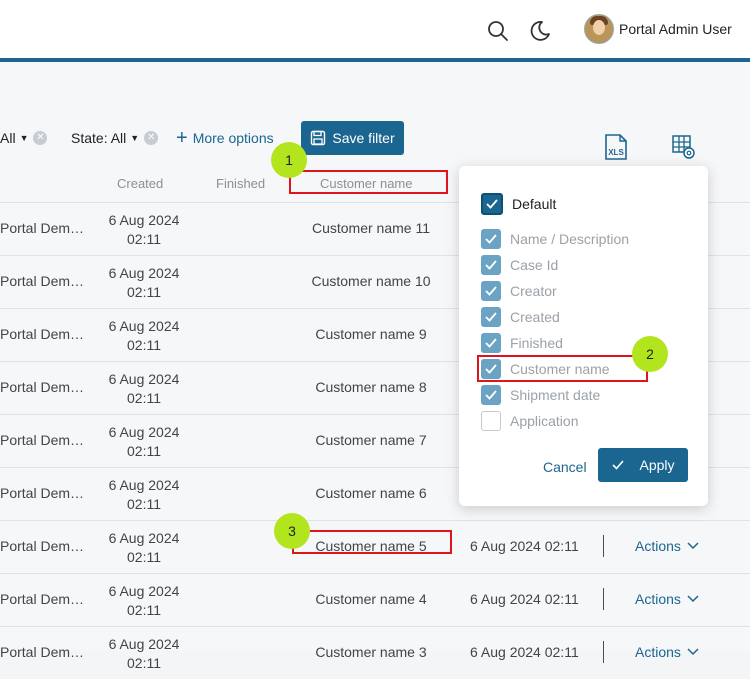 This screenshot has width=750, height=679. Describe the element at coordinates (565, 467) in the screenshot. I see `cancel-button: Cancel` at that location.